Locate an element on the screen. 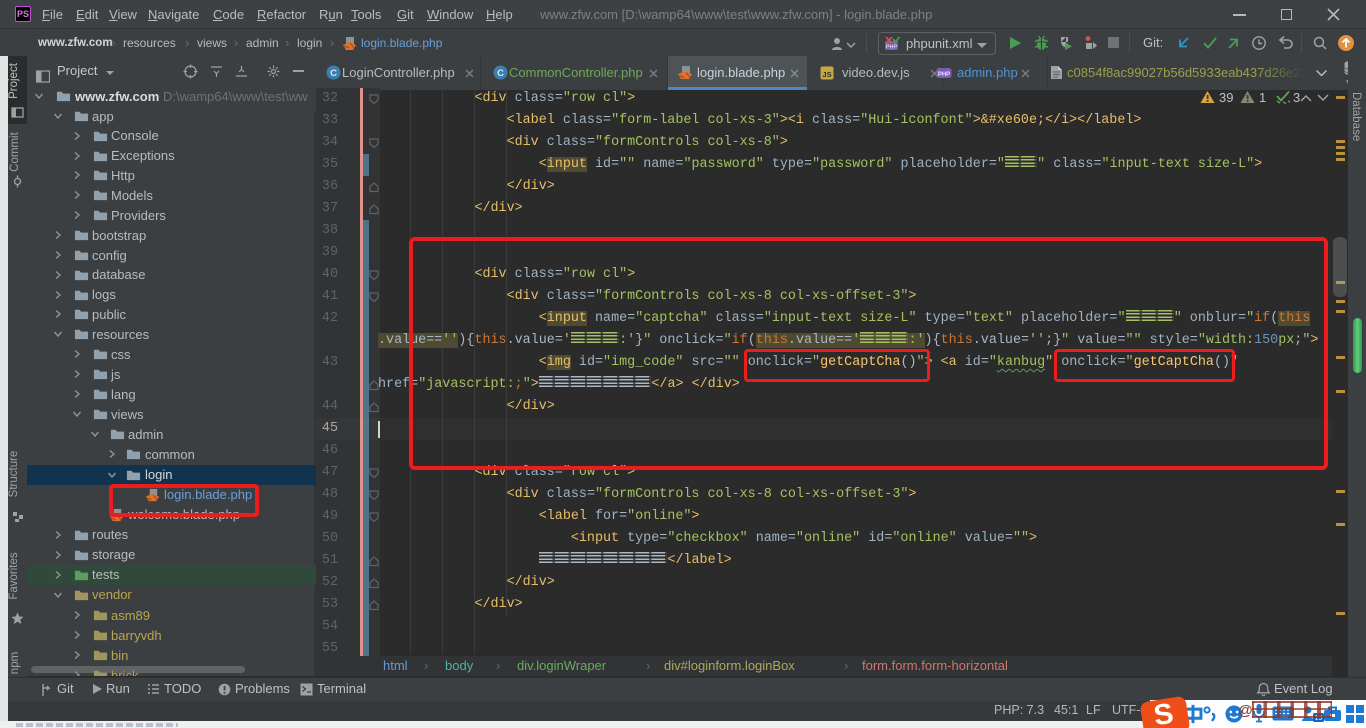 Image resolution: width=1366 pixels, height=728 pixels. svg-text: JS is located at coordinates (826, 74).